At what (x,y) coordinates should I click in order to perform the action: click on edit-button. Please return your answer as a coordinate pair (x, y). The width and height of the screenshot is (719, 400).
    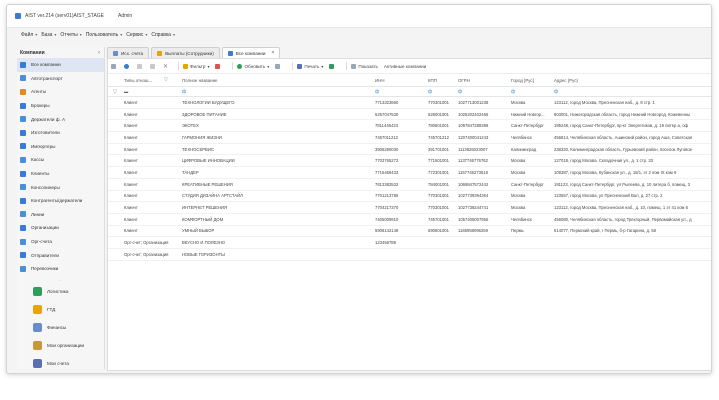
    Looking at the image, I should click on (278, 66).